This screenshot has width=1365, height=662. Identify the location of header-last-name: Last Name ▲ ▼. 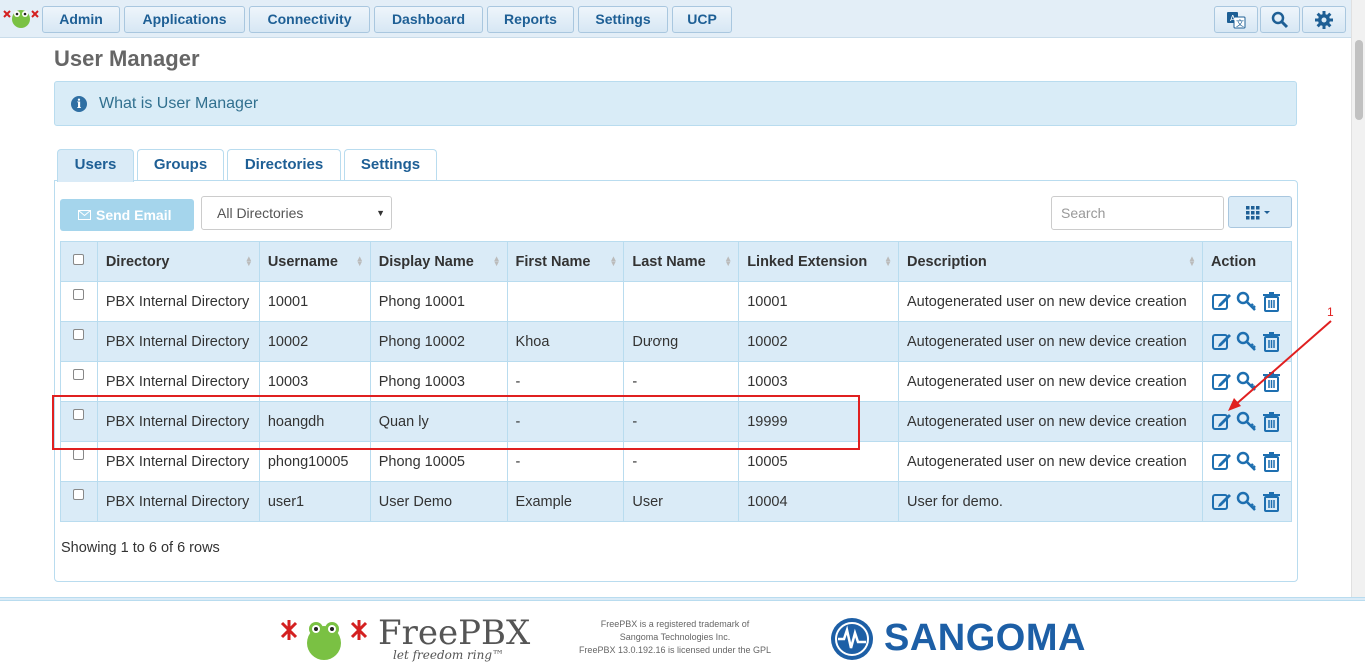
(681, 261).